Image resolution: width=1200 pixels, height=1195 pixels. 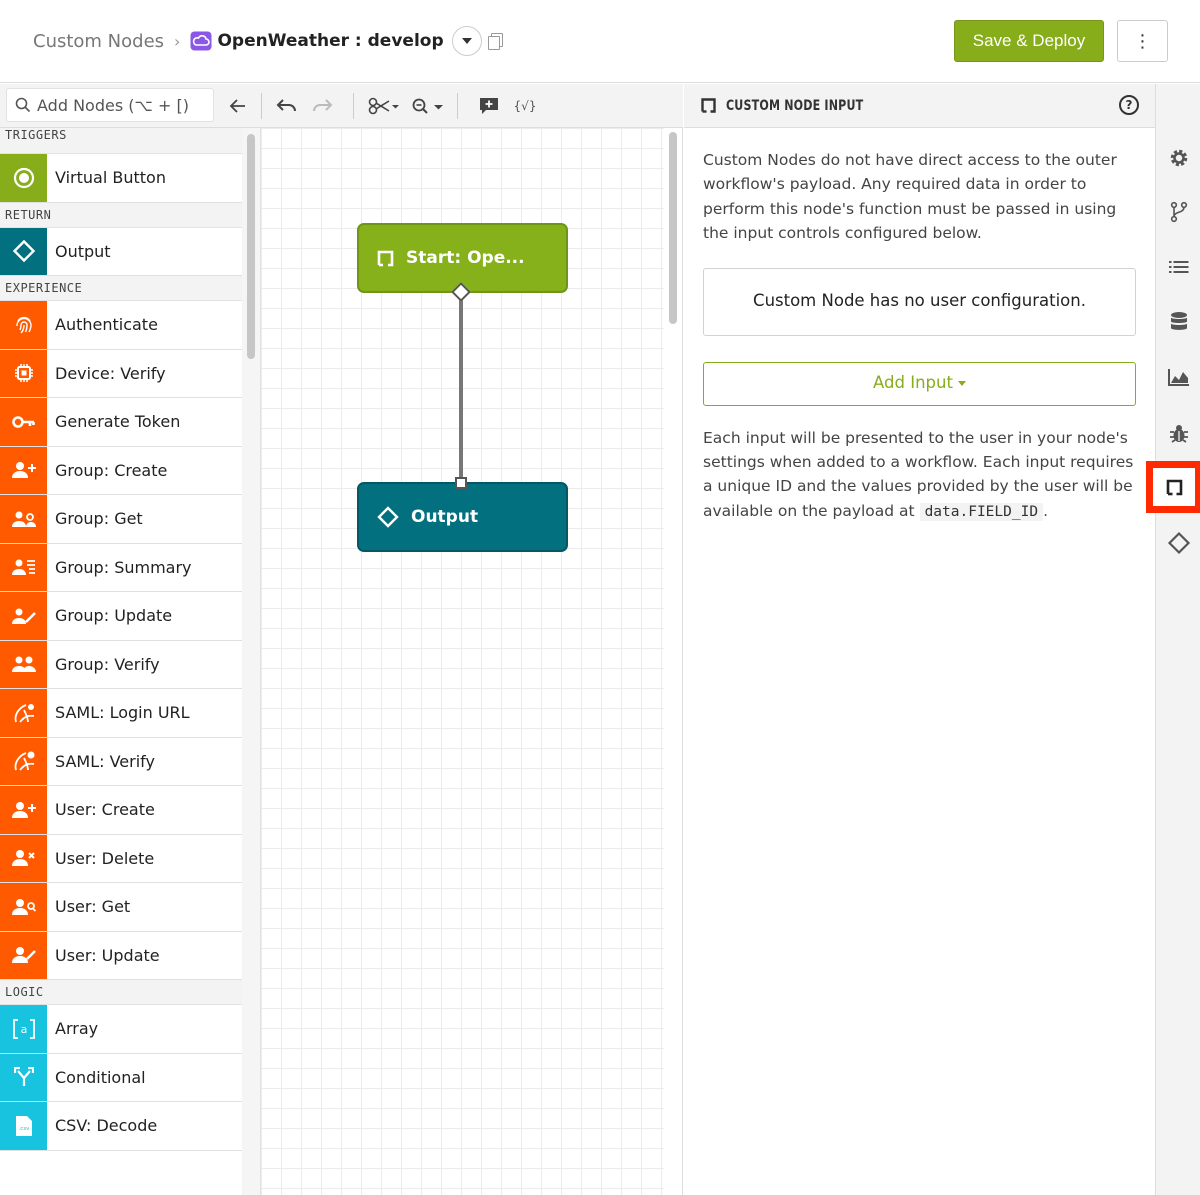 What do you see at coordinates (121, 519) in the screenshot?
I see `palette-item: Group: Get` at bounding box center [121, 519].